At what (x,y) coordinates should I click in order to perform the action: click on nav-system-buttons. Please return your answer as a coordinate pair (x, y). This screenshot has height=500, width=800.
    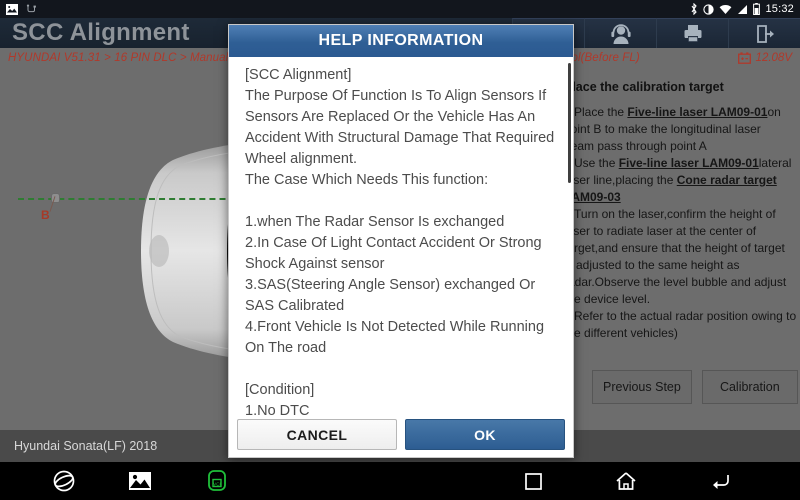
    Looking at the image, I should click on (662, 481).